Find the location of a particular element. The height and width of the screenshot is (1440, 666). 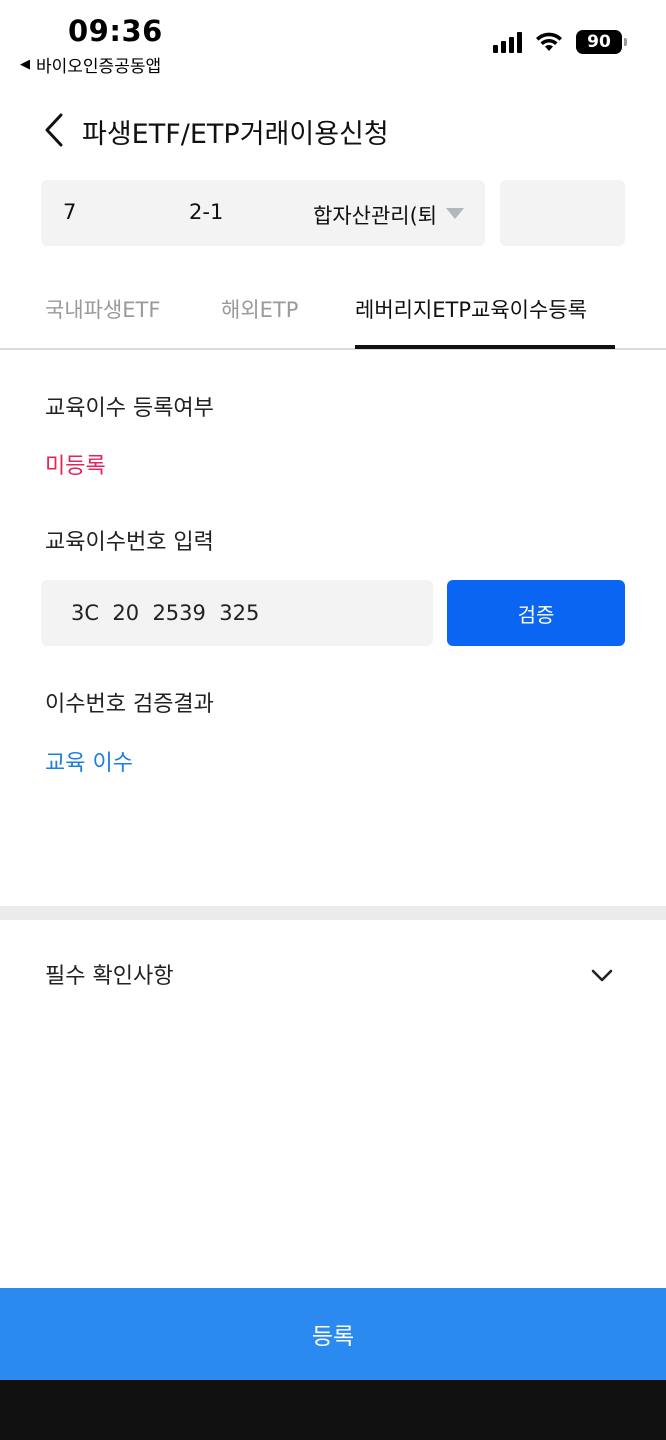

education-number-input is located at coordinates (237, 613).